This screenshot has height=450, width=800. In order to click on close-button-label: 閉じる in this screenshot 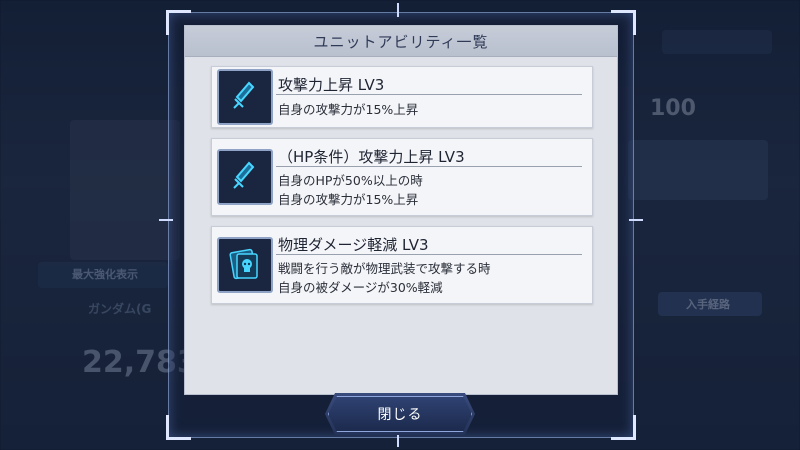, I will do `click(400, 415)`.